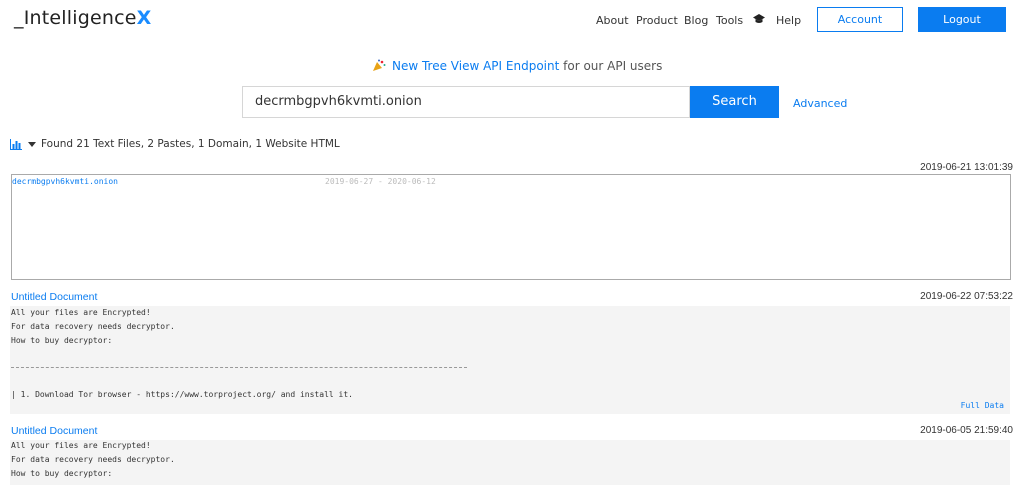 The image size is (1024, 485). I want to click on account-button: Account, so click(860, 19).